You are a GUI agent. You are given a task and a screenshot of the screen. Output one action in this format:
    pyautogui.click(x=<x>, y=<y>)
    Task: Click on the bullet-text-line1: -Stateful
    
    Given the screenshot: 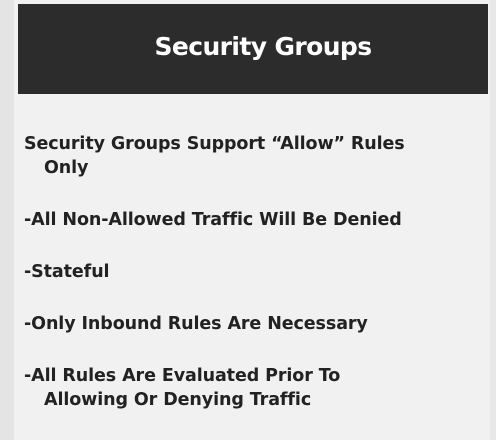 What is the action you would take?
    pyautogui.click(x=67, y=272)
    